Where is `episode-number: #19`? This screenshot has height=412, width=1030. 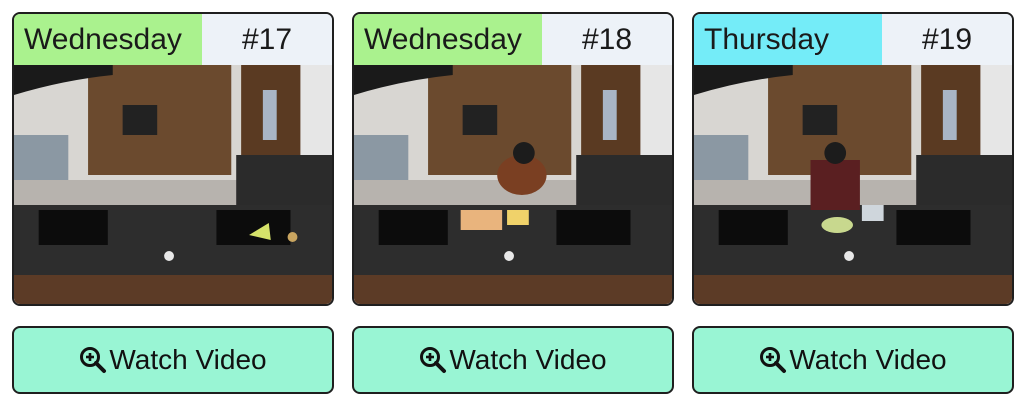
episode-number: #19 is located at coordinates (947, 39).